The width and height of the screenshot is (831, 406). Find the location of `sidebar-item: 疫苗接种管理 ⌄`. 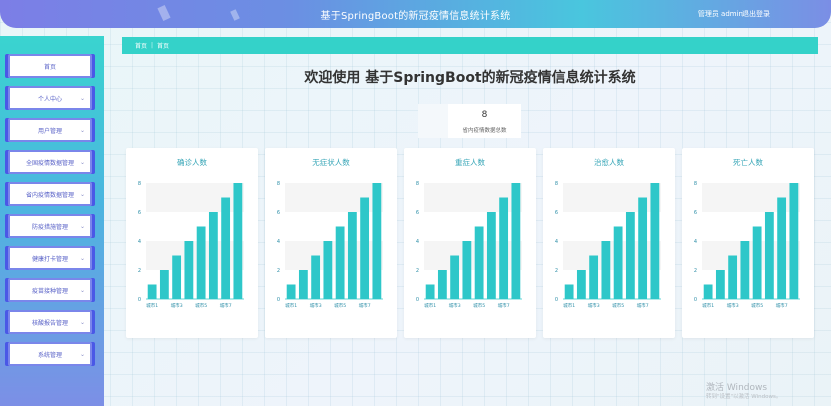

sidebar-item: 疫苗接种管理 ⌄ is located at coordinates (50, 290).